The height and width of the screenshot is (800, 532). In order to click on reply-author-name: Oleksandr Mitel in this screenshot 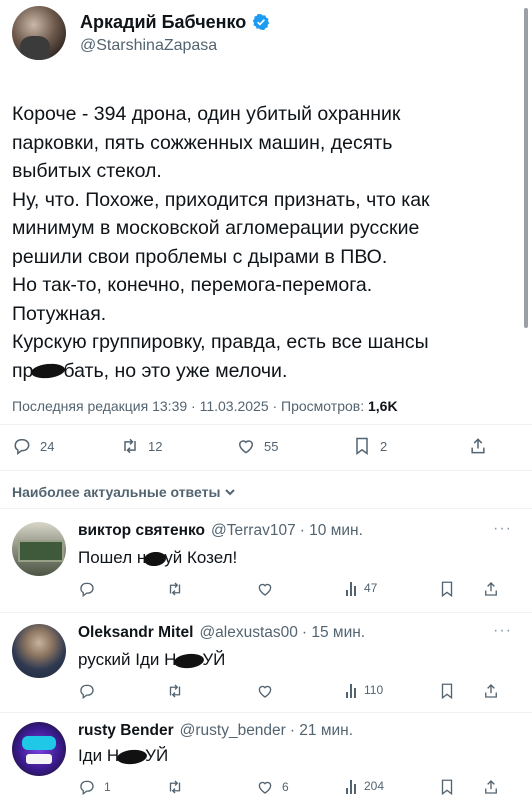, I will do `click(135, 633)`.